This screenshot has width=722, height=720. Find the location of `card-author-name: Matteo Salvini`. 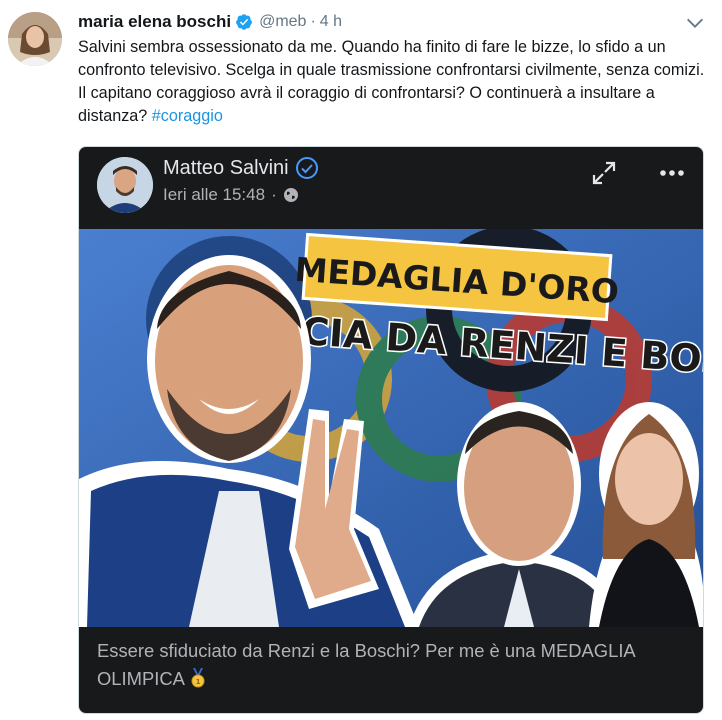

card-author-name: Matteo Salvini is located at coordinates (226, 168).